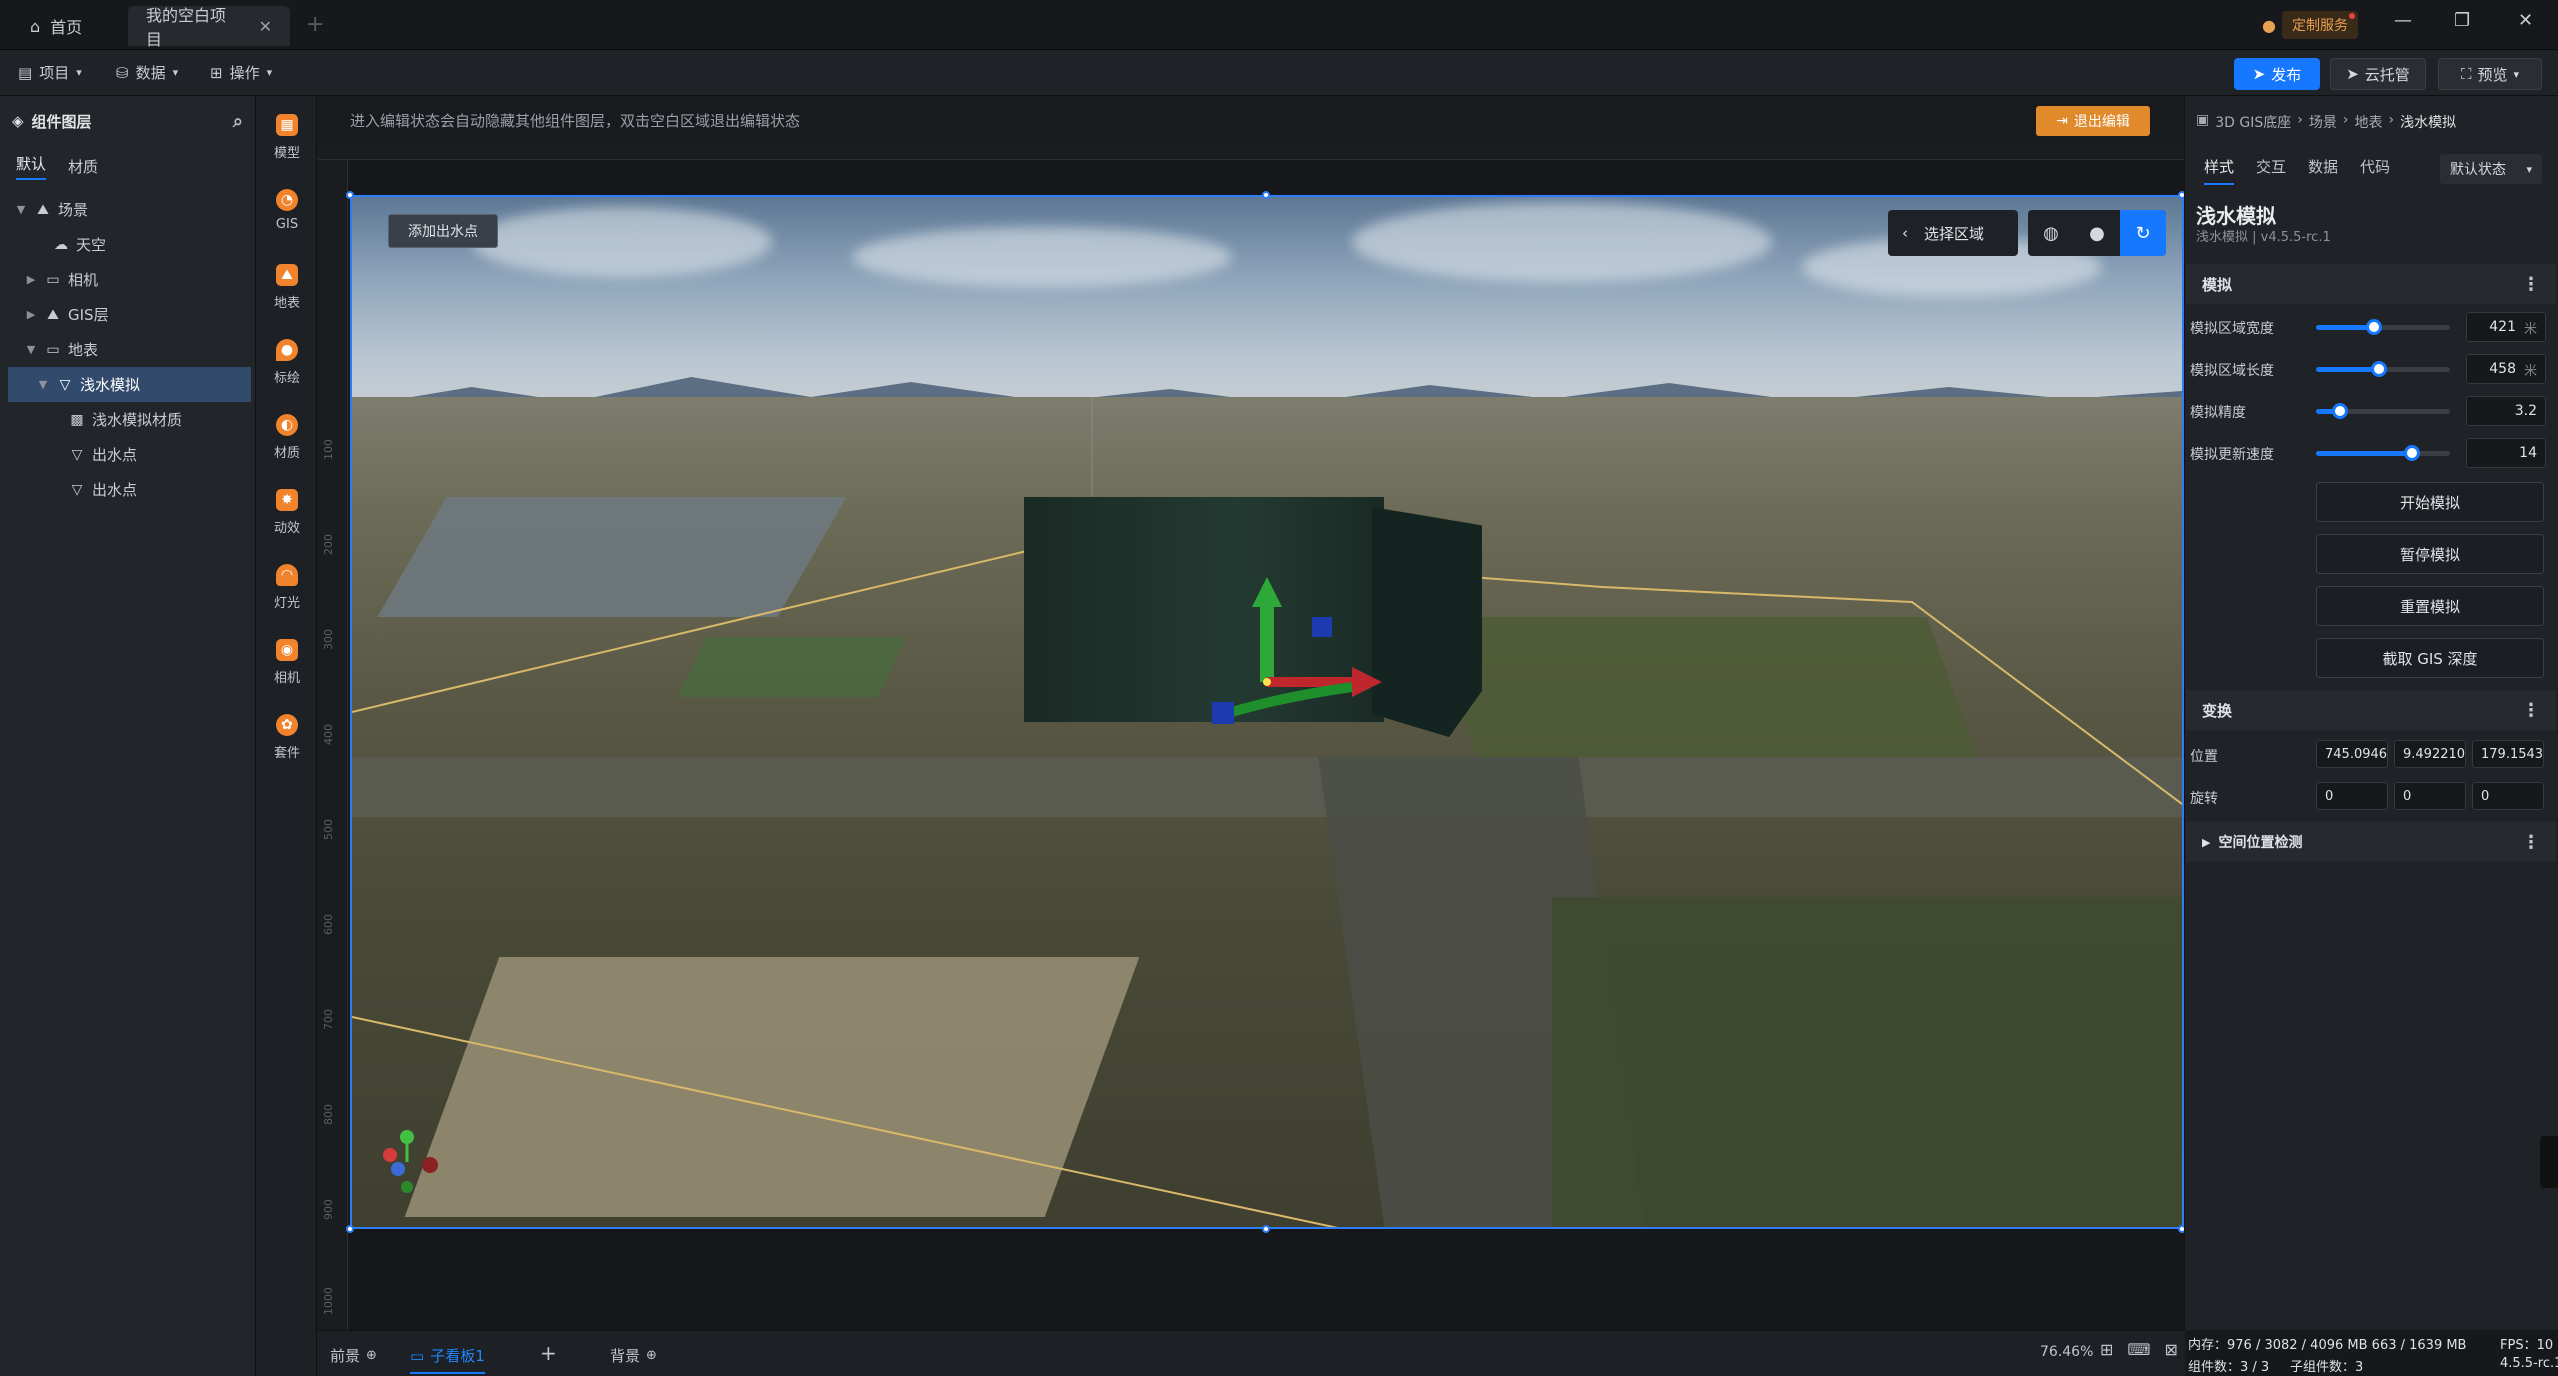 The width and height of the screenshot is (2558, 1376). Describe the element at coordinates (2430, 658) in the screenshot. I see `capture-gis-depth-button: 截取 GIS 深度` at that location.